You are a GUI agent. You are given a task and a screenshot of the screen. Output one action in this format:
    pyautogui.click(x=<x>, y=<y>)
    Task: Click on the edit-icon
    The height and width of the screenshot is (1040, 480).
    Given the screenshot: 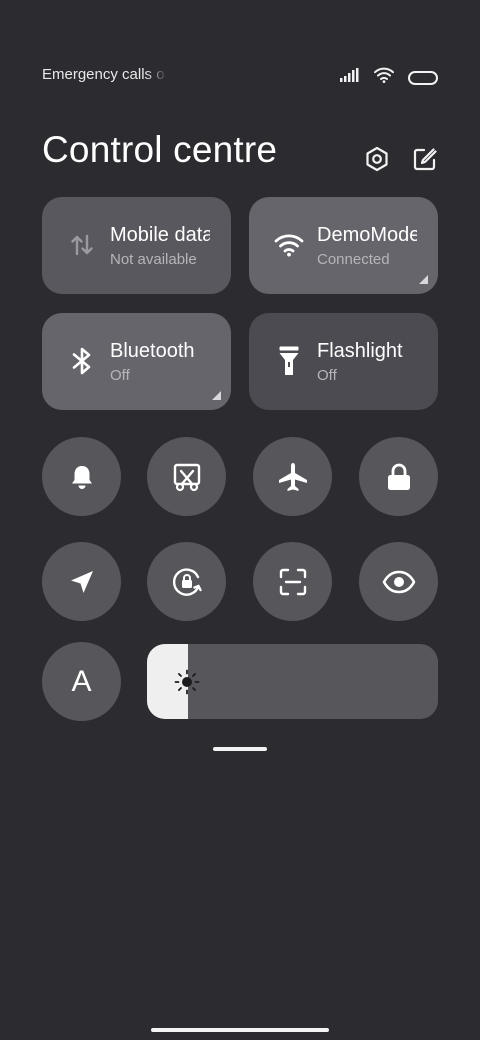 What is the action you would take?
    pyautogui.click(x=425, y=159)
    